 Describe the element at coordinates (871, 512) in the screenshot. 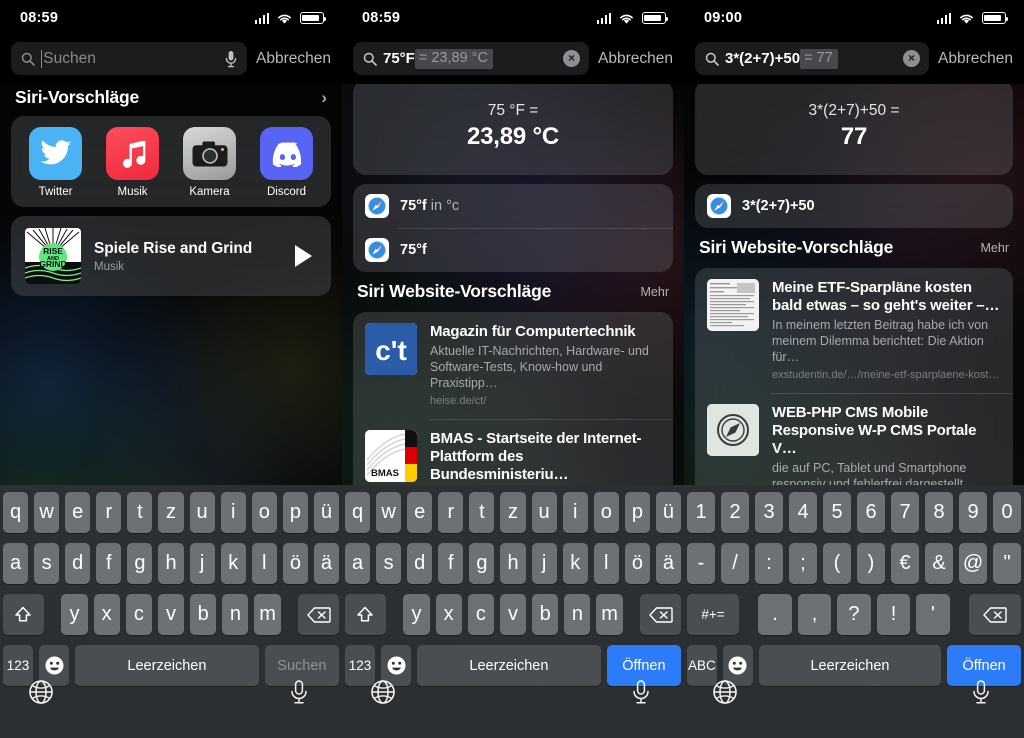

I see `key-6: 6` at that location.